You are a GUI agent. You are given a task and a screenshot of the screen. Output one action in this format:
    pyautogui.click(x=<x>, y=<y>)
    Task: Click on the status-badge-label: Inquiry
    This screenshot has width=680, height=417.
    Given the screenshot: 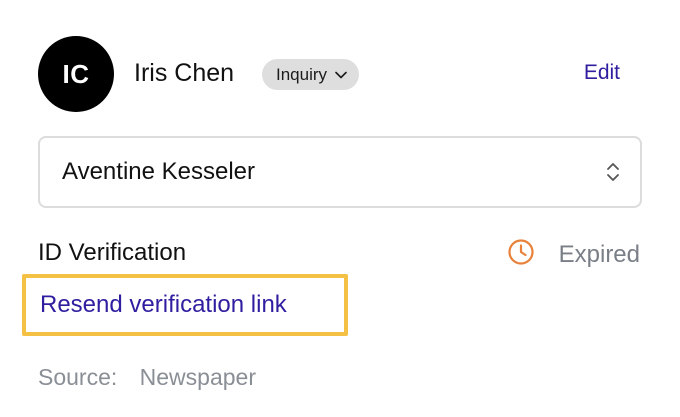 What is the action you would take?
    pyautogui.click(x=302, y=74)
    